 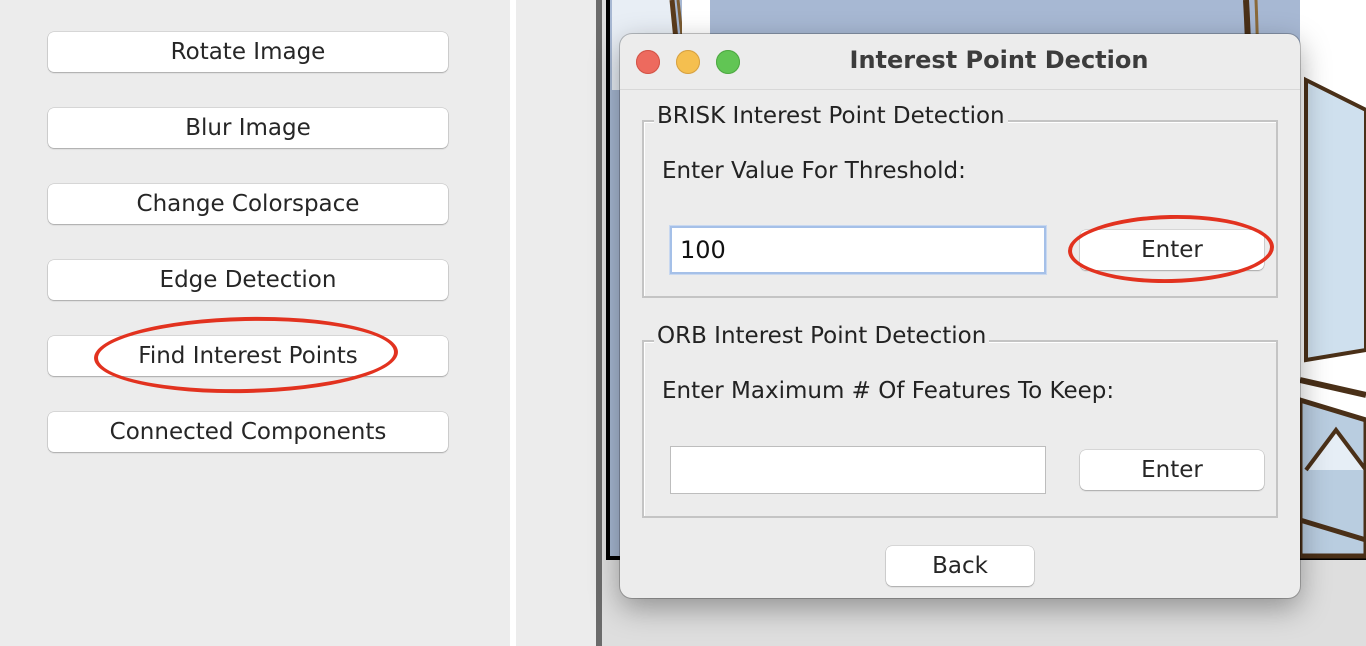 I want to click on change-colorspace-button: Change Colorspace, so click(x=248, y=204).